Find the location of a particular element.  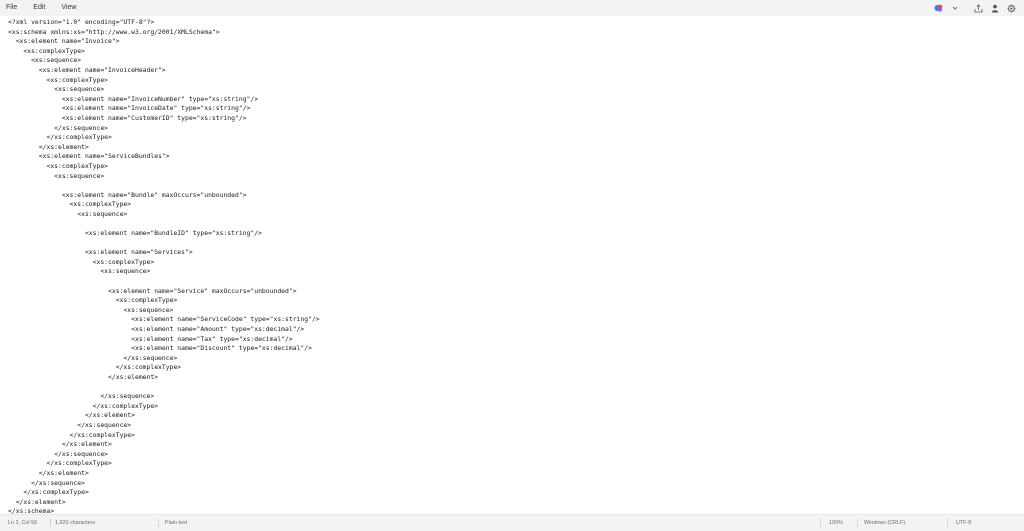

file-format: Plain text is located at coordinates (176, 523).